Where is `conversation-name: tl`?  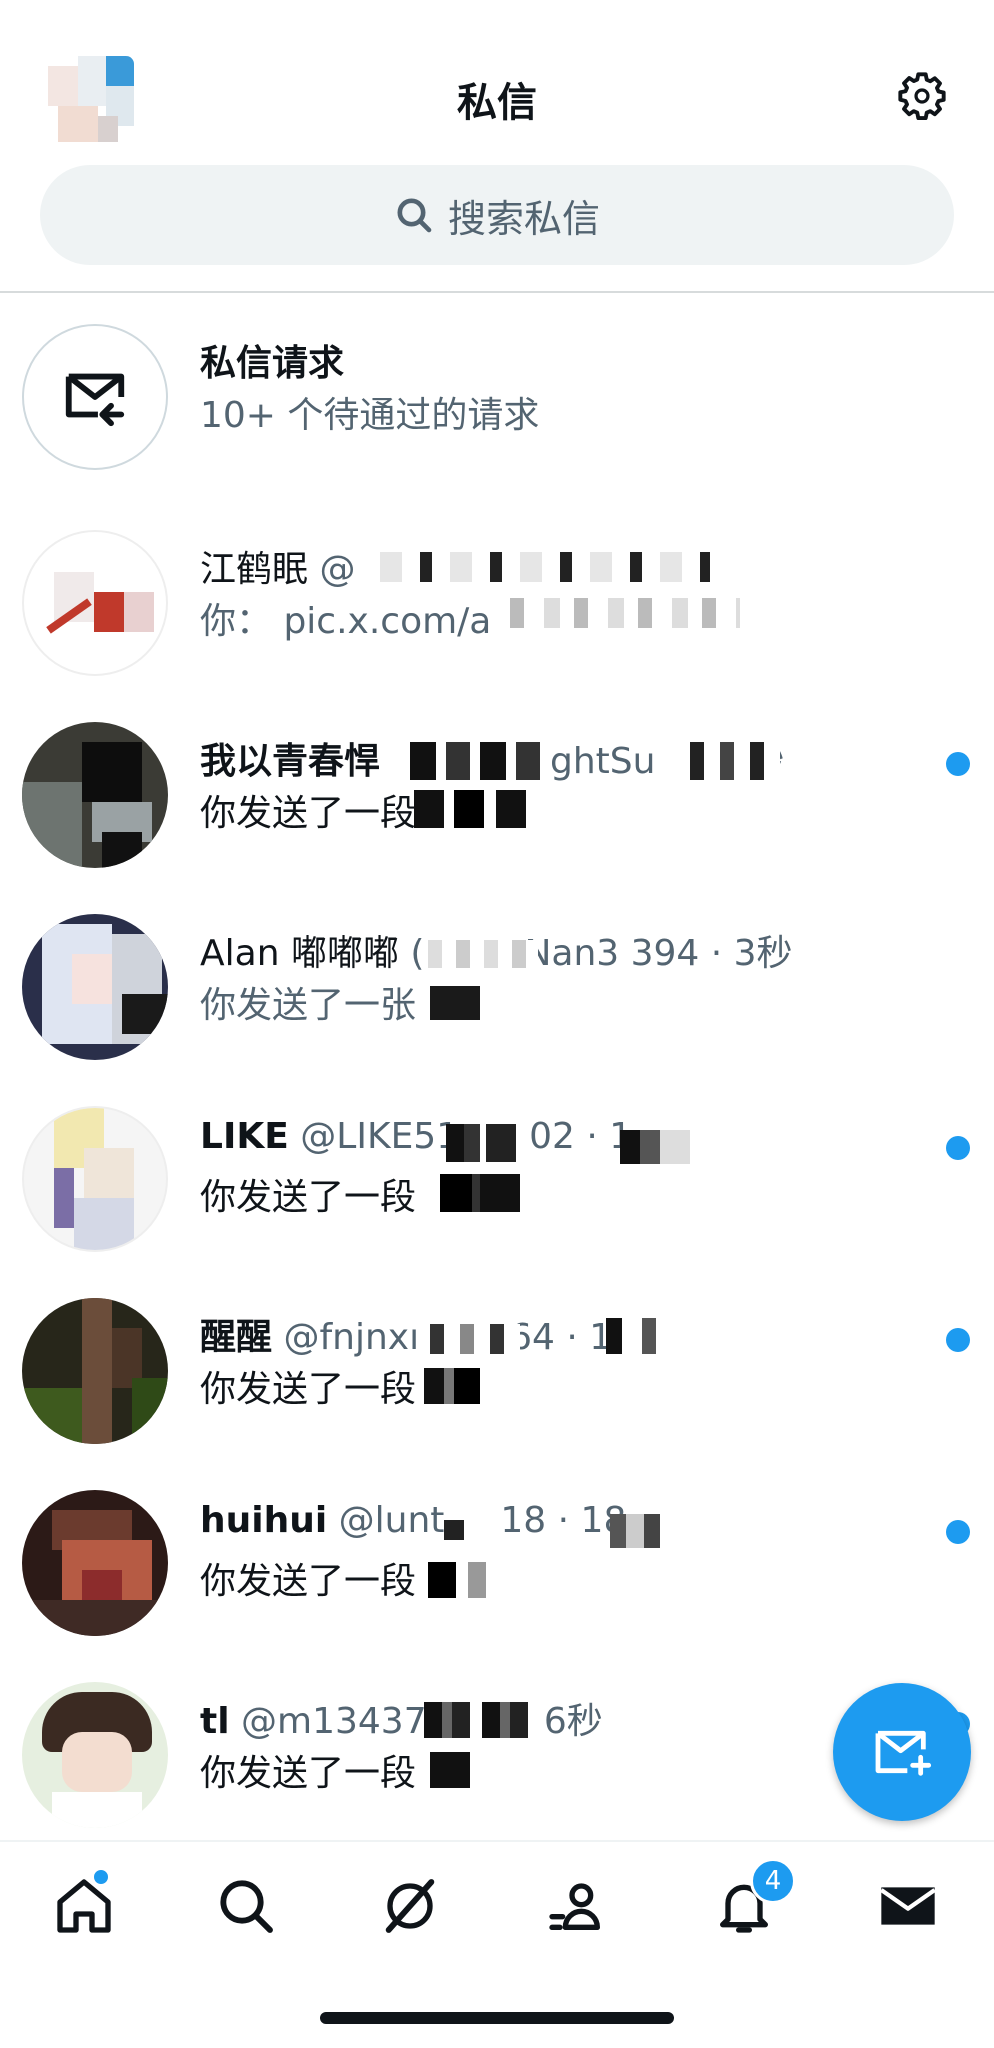 conversation-name: tl is located at coordinates (215, 1721).